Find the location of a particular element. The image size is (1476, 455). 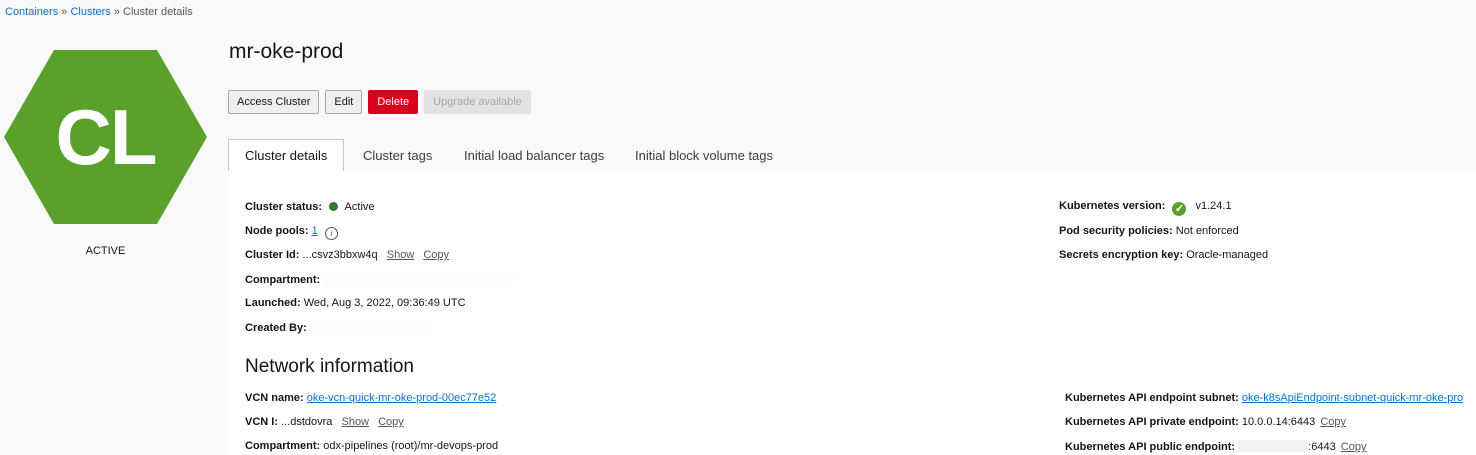

pod-security-row: Pod security policies: Not enforced is located at coordinates (1149, 231).